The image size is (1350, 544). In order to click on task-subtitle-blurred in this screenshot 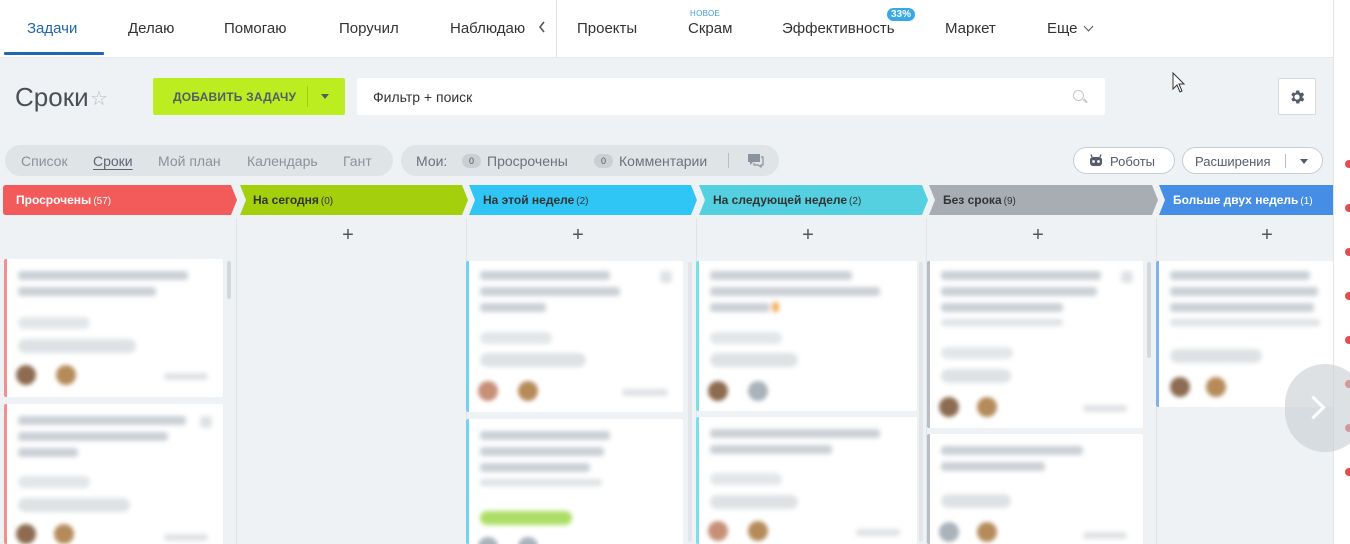, I will do `click(1002, 322)`.